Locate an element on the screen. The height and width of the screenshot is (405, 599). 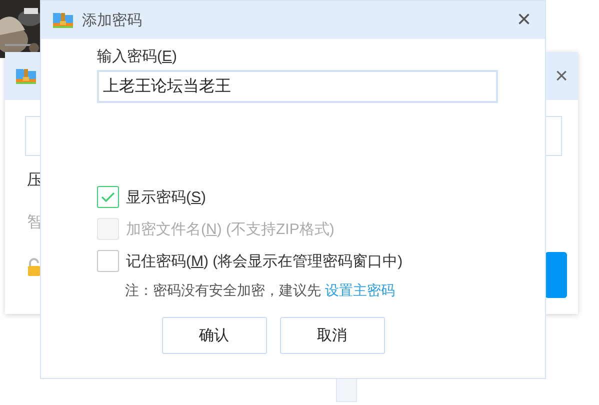
note-text: 注：密码没有安全加密，建议先 is located at coordinates (223, 291).